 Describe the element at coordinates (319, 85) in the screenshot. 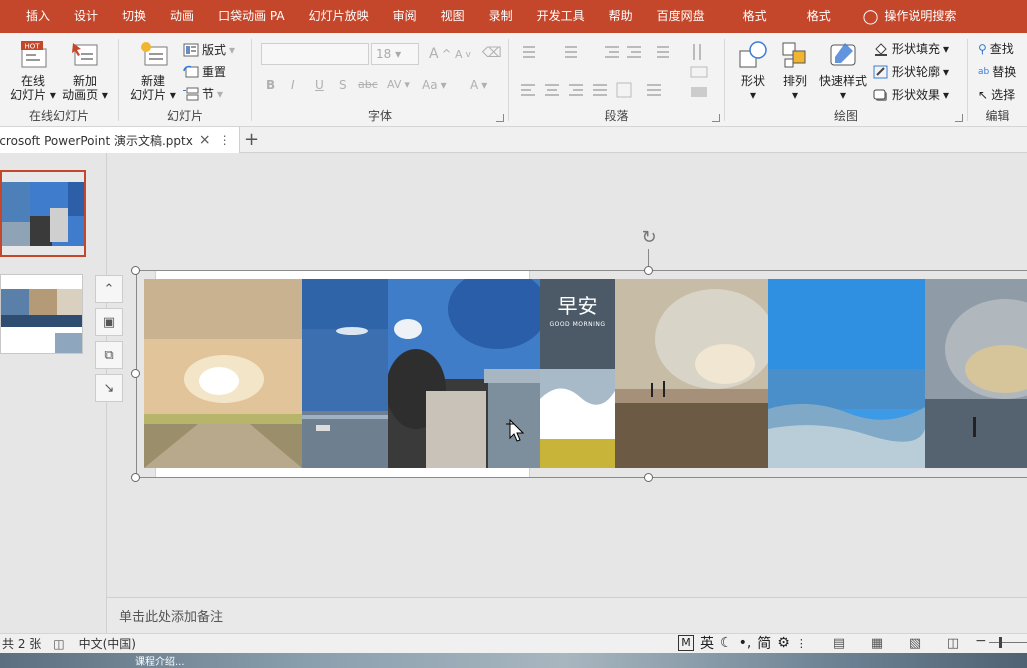

I see `underline-button: U` at that location.